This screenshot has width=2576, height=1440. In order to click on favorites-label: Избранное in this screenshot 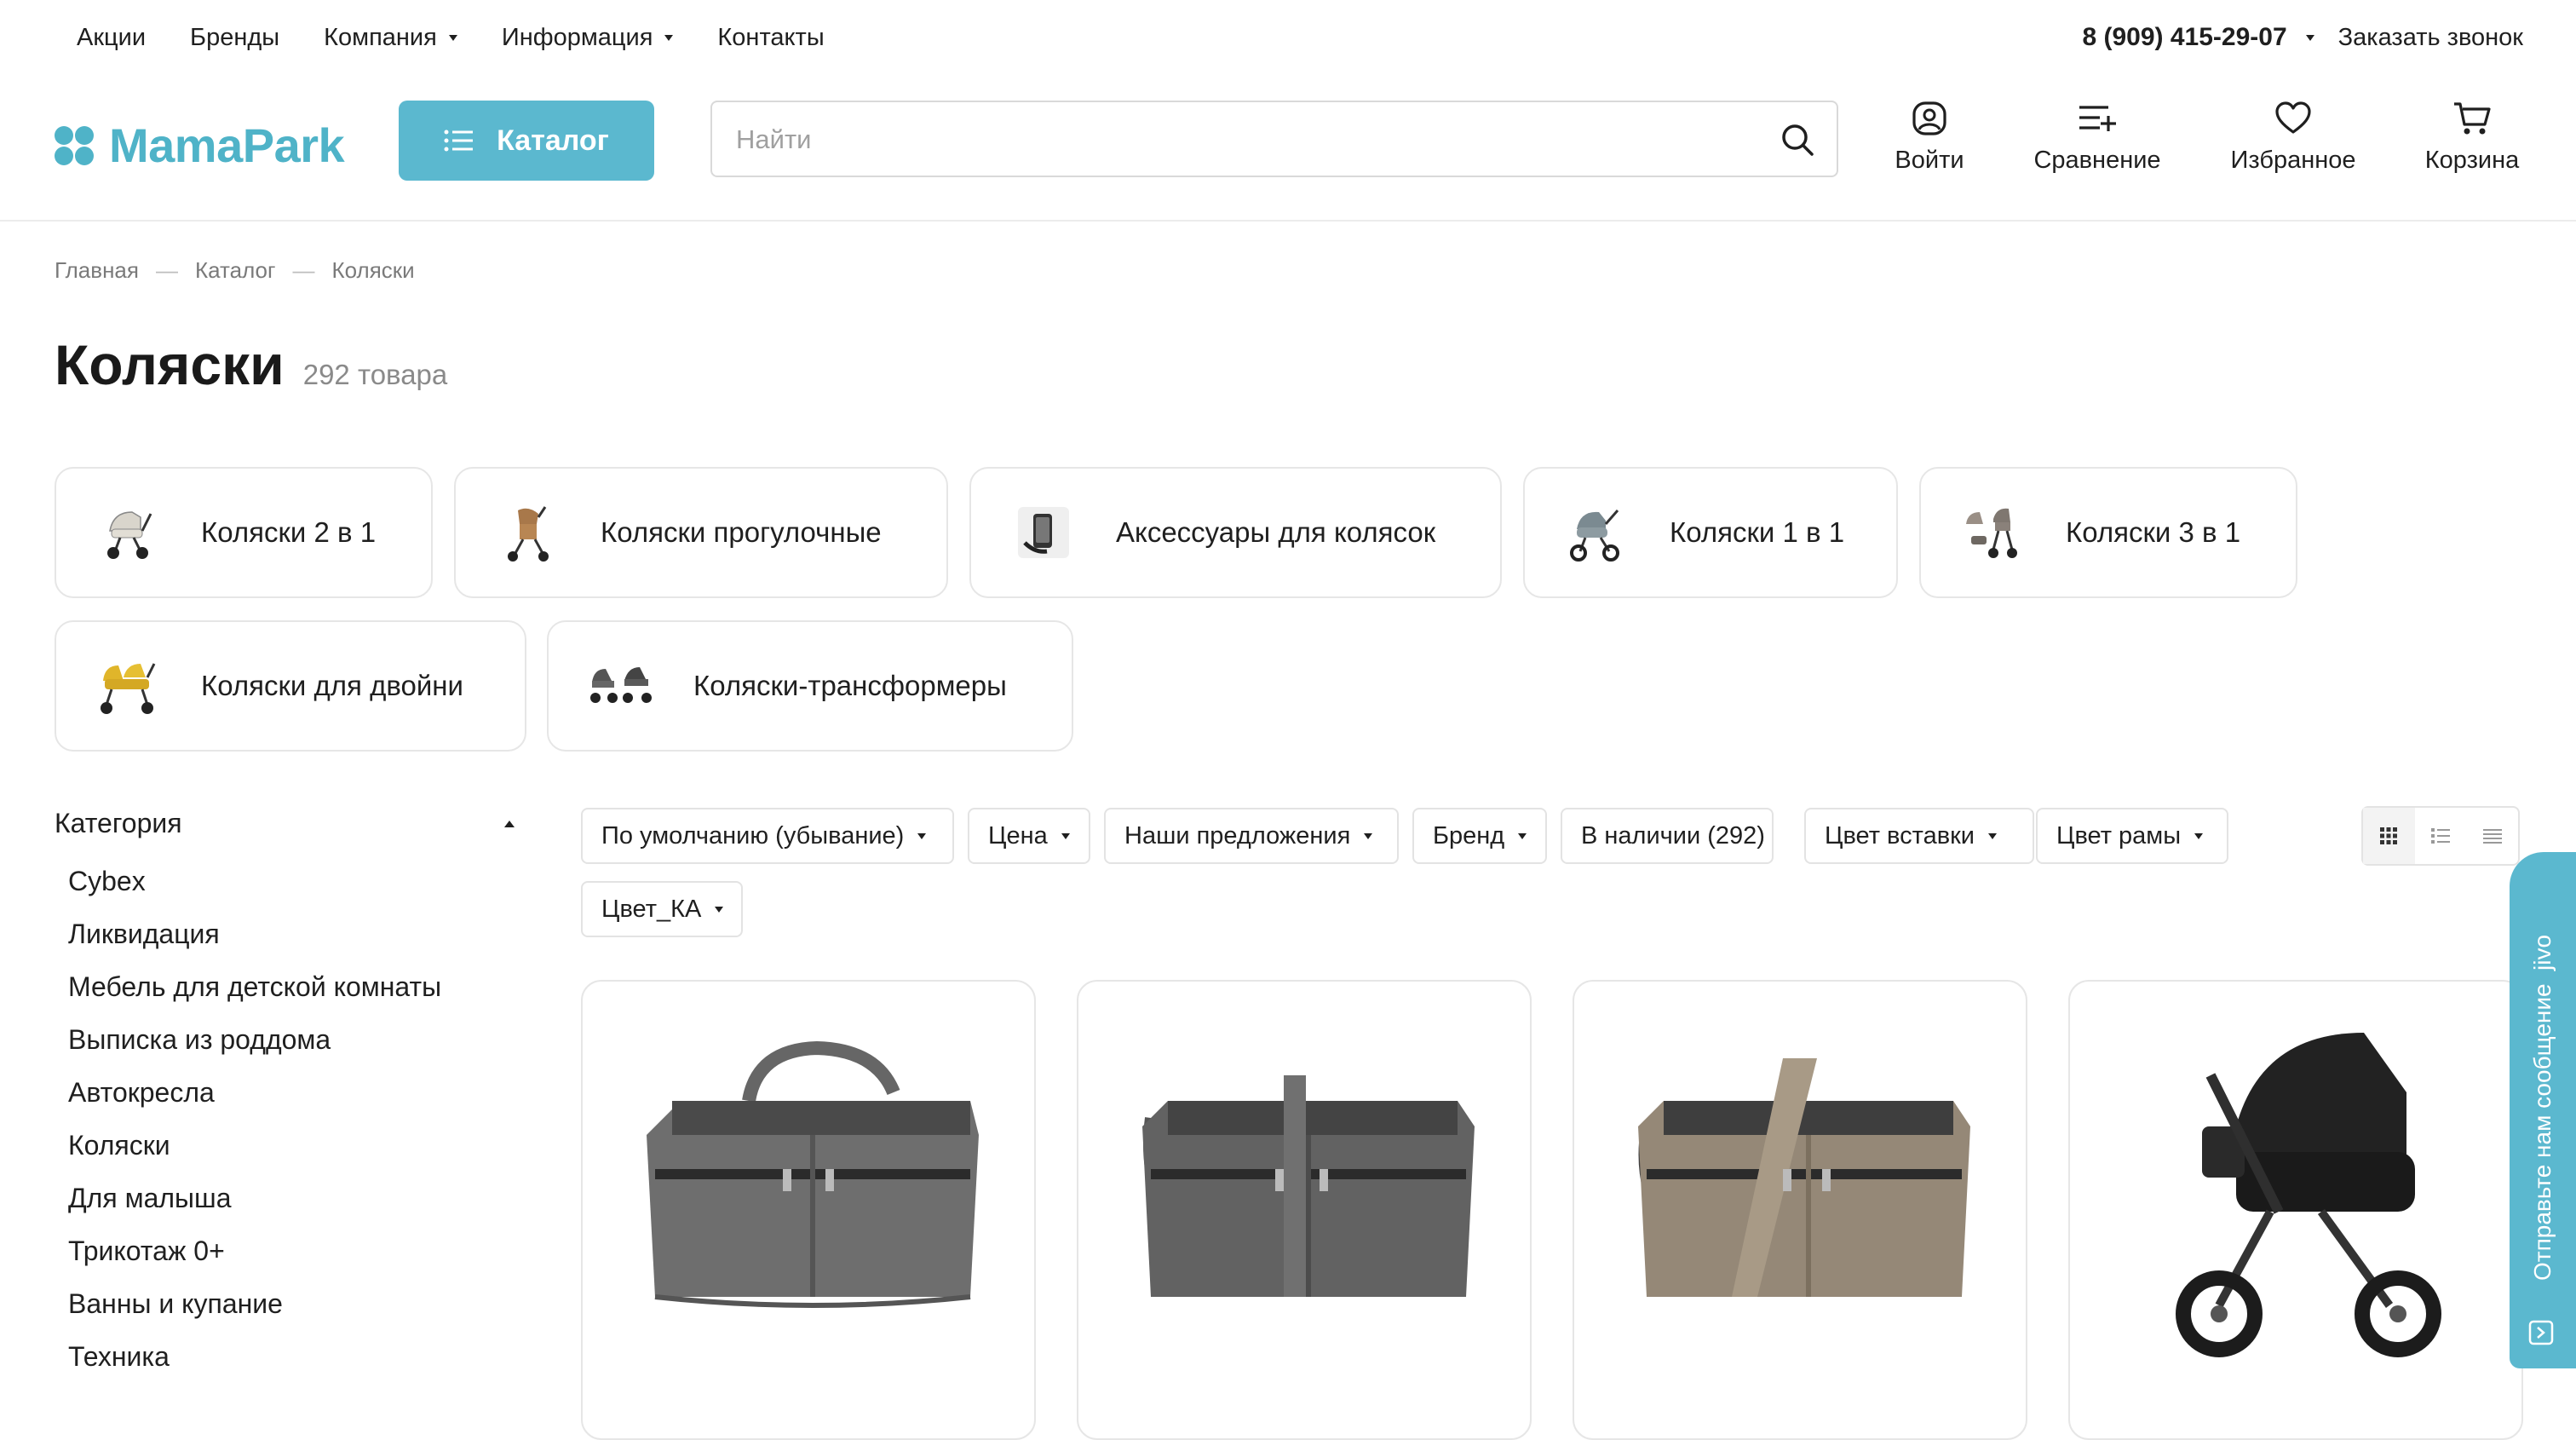, I will do `click(2293, 160)`.